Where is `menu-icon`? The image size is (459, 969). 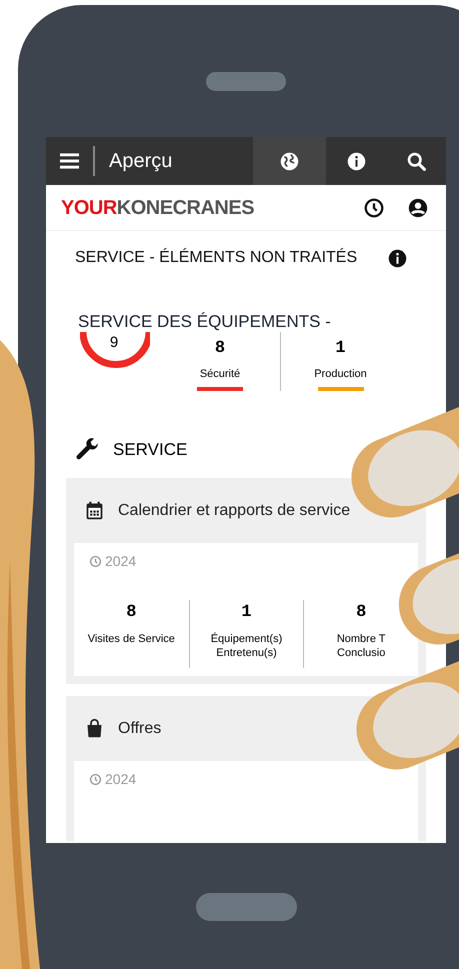
menu-icon is located at coordinates (69, 161).